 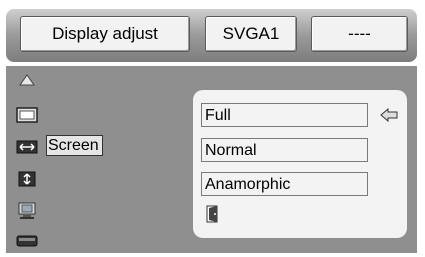 I want to click on mode-display: SVGA1, so click(x=251, y=34).